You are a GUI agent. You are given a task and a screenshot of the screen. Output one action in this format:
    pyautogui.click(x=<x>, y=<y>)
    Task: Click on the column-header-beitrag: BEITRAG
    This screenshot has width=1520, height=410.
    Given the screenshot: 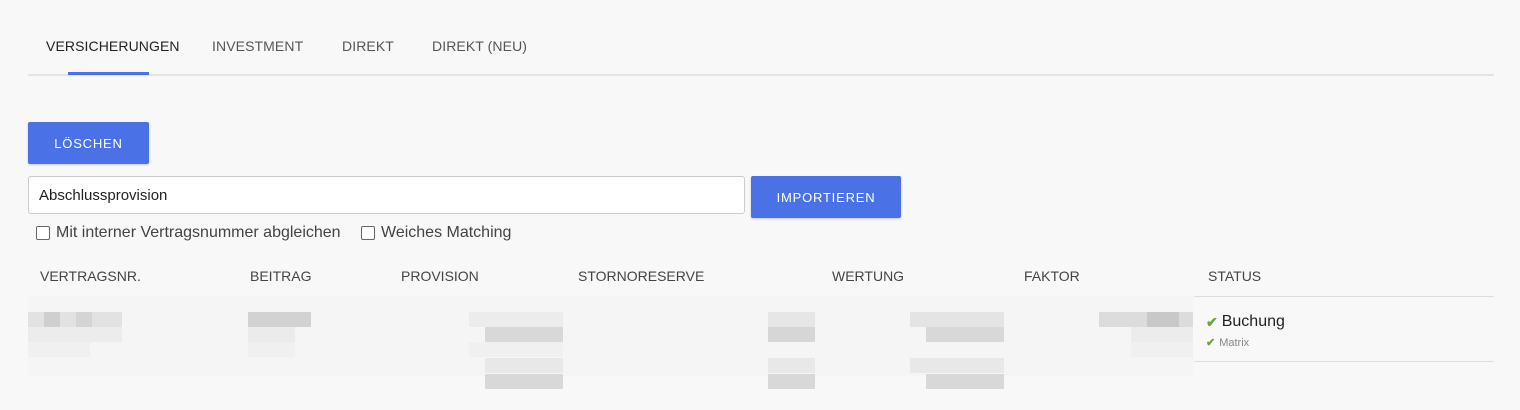 What is the action you would take?
    pyautogui.click(x=281, y=276)
    